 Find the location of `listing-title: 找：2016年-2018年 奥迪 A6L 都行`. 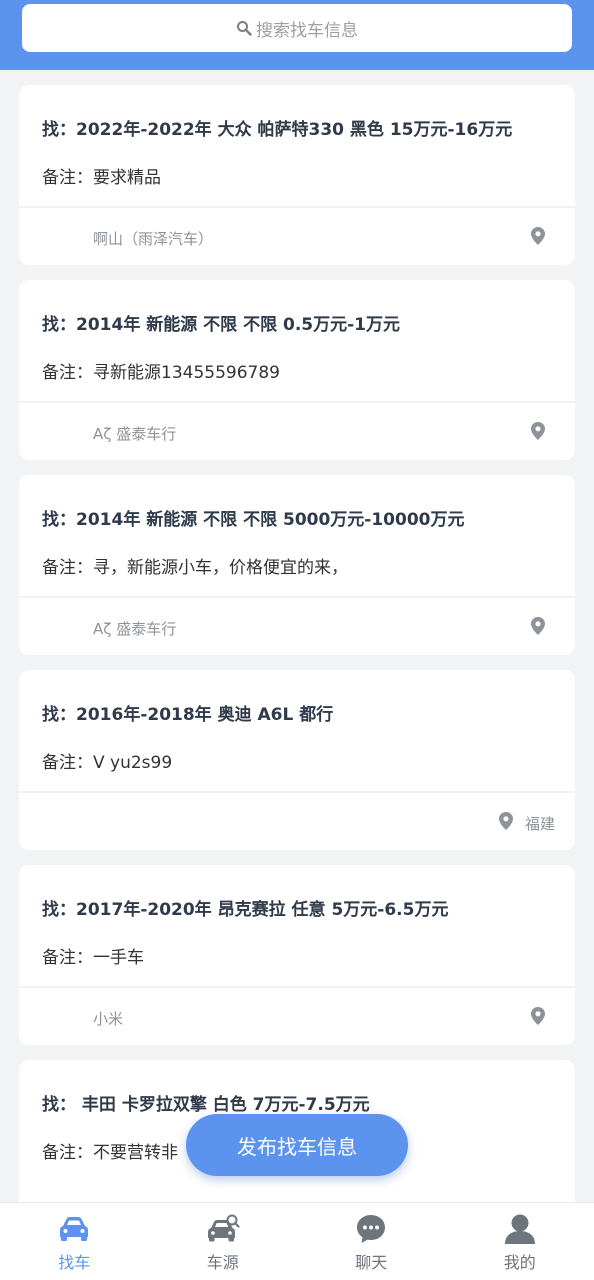

listing-title: 找：2016年-2018年 奥迪 A6L 都行 is located at coordinates (188, 715).